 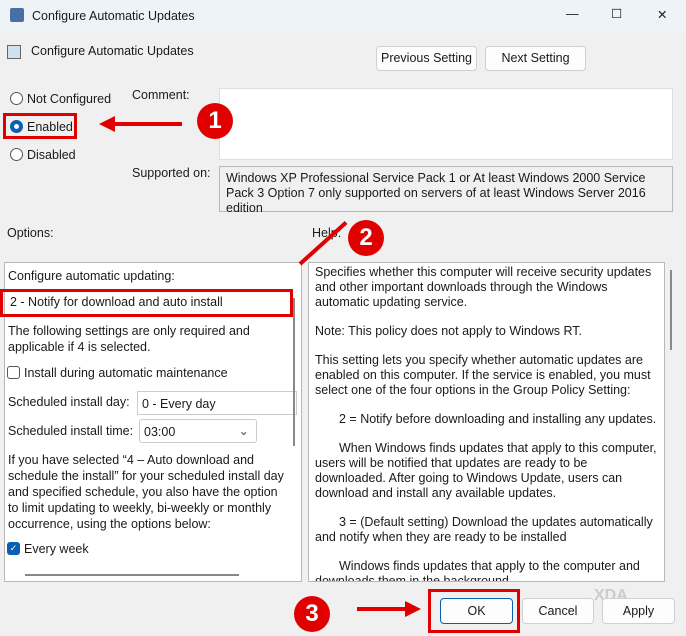 What do you see at coordinates (71, 431) in the screenshot?
I see `time-label: Scheduled install time:` at bounding box center [71, 431].